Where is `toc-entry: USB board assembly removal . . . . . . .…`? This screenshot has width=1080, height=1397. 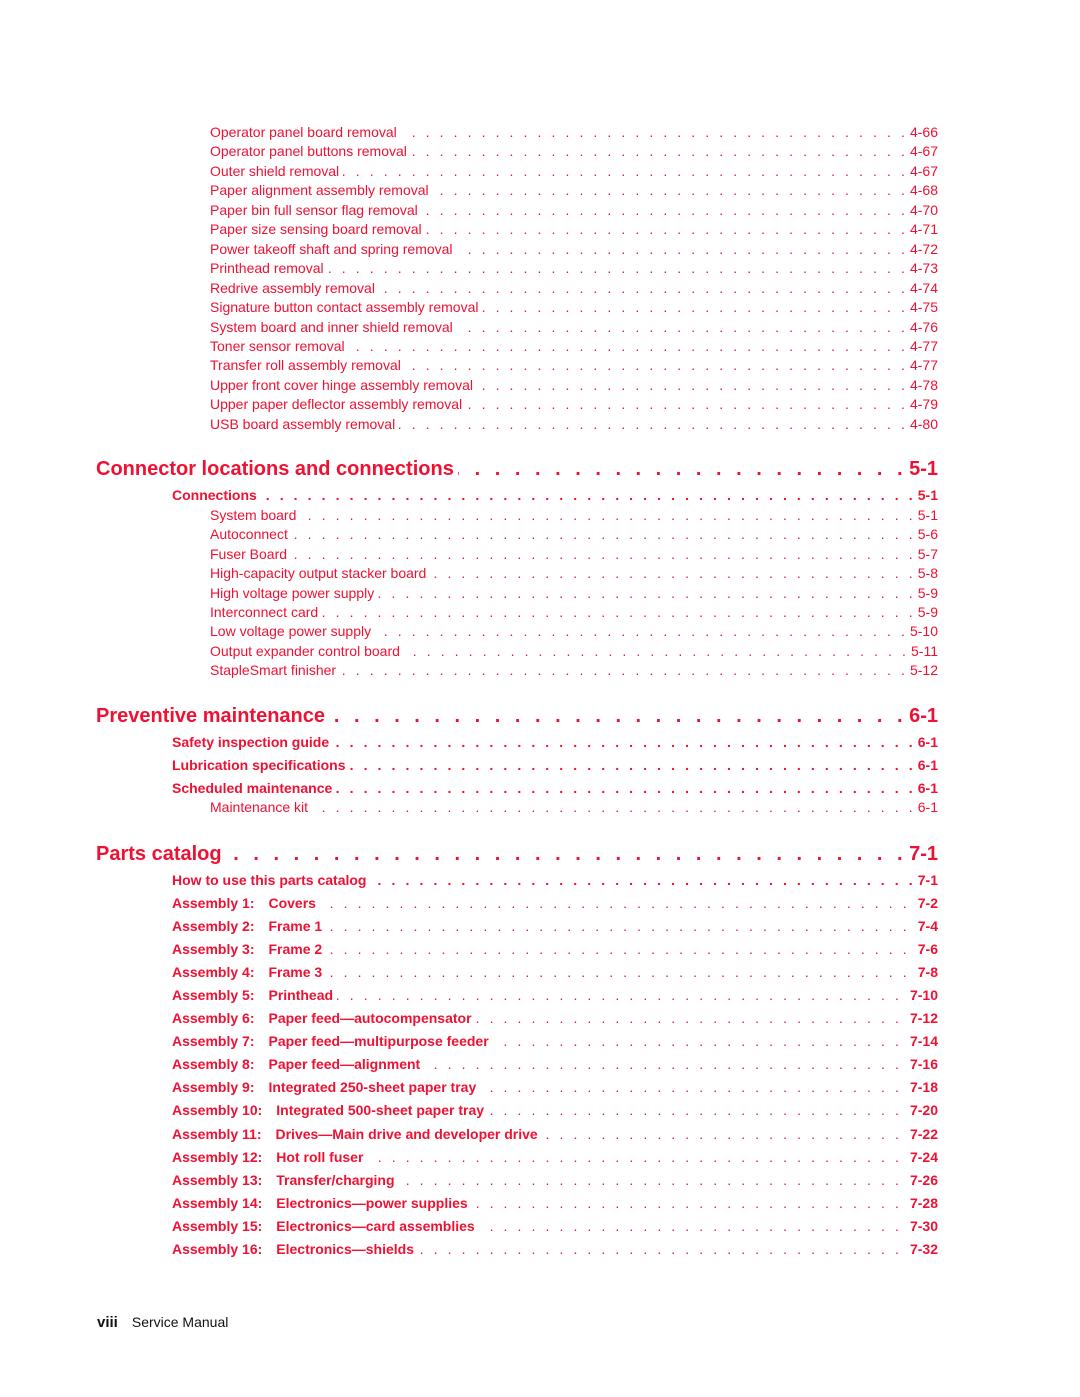
toc-entry: USB board assembly removal . . . . . . .… is located at coordinates (574, 424).